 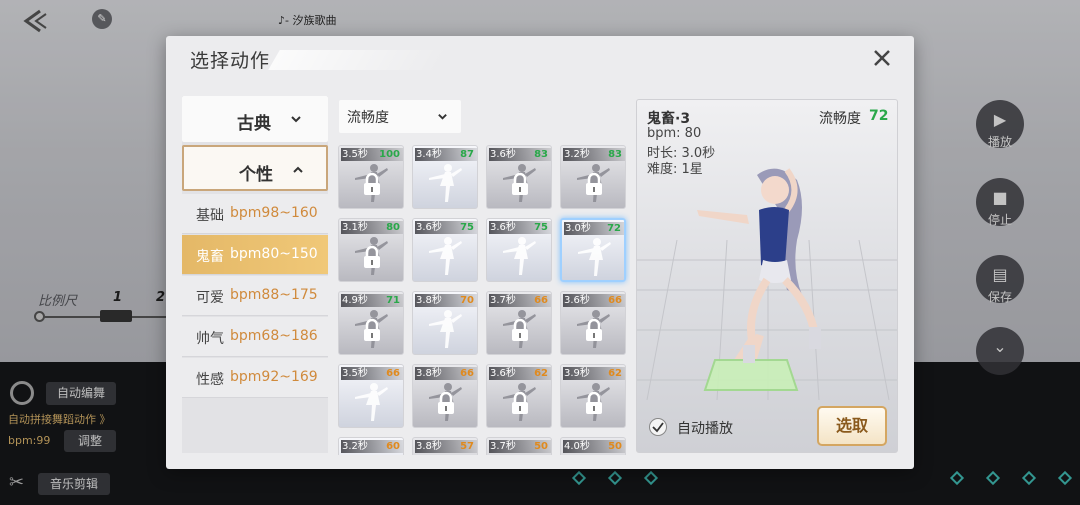 What do you see at coordinates (519, 446) in the screenshot?
I see `action-card: 3.7秒 50` at bounding box center [519, 446].